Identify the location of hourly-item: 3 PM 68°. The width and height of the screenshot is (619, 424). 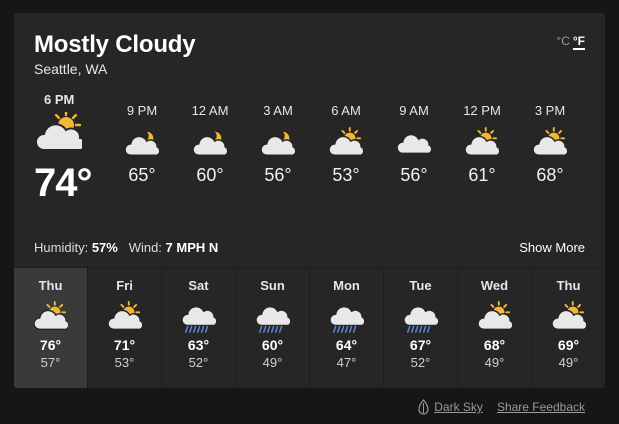
(550, 144).